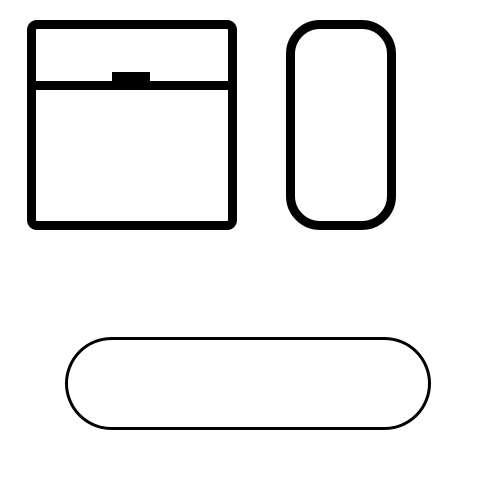 This screenshot has width=500, height=500. What do you see at coordinates (131, 77) in the screenshot?
I see `lid-handle` at bounding box center [131, 77].